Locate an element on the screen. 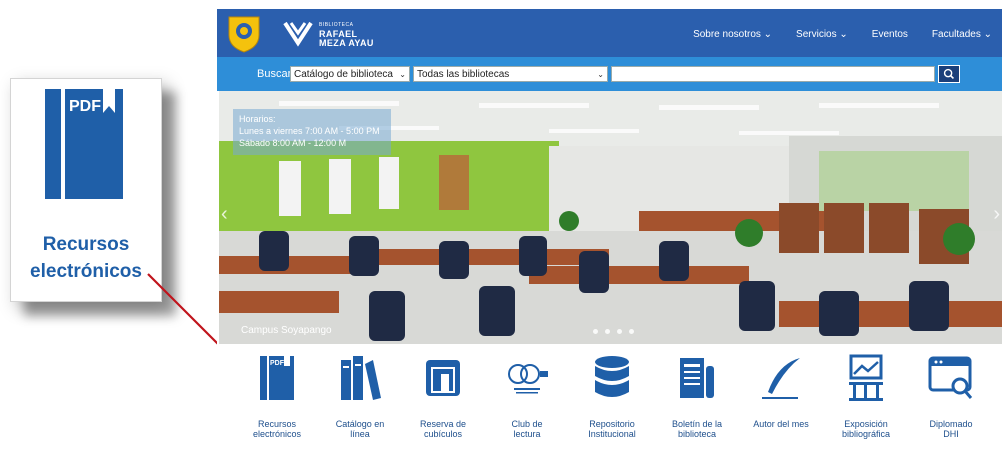  service-autor-del-mes: Autor del mes is located at coordinates (781, 391).